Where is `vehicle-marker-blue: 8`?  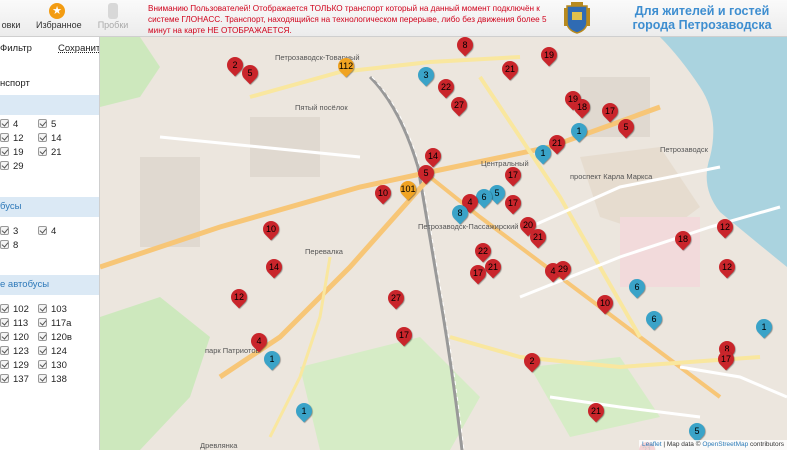
vehicle-marker-blue: 8 is located at coordinates (460, 213).